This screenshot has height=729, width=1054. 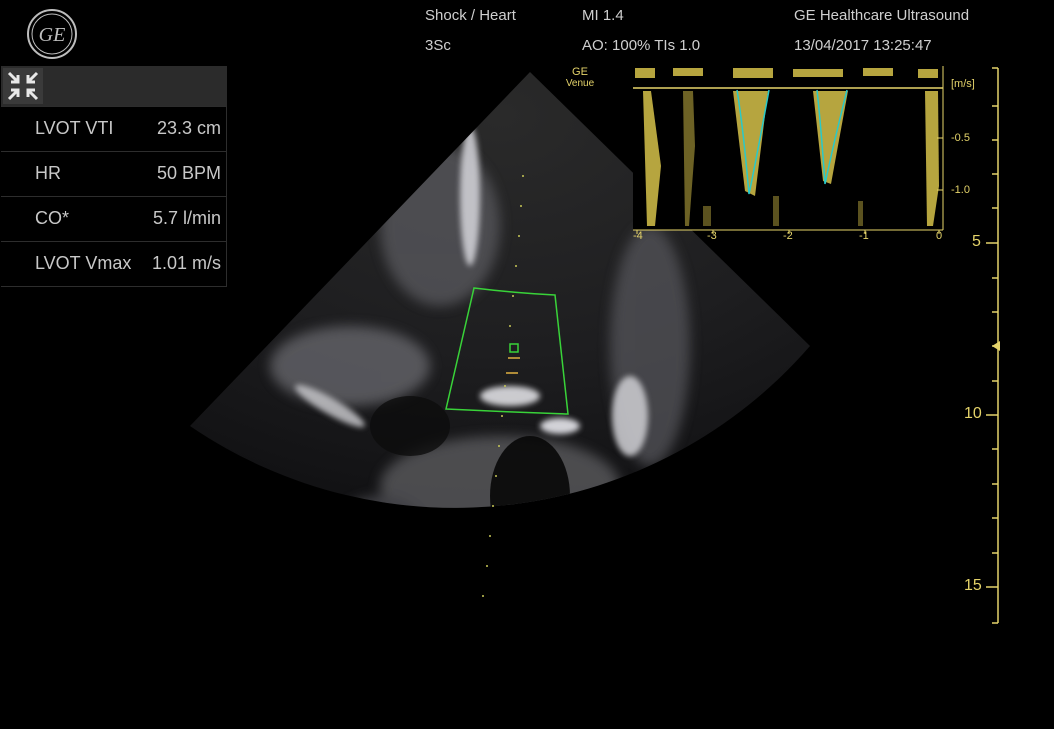 What do you see at coordinates (788, 236) in the screenshot?
I see `doppler-x-tick: -2` at bounding box center [788, 236].